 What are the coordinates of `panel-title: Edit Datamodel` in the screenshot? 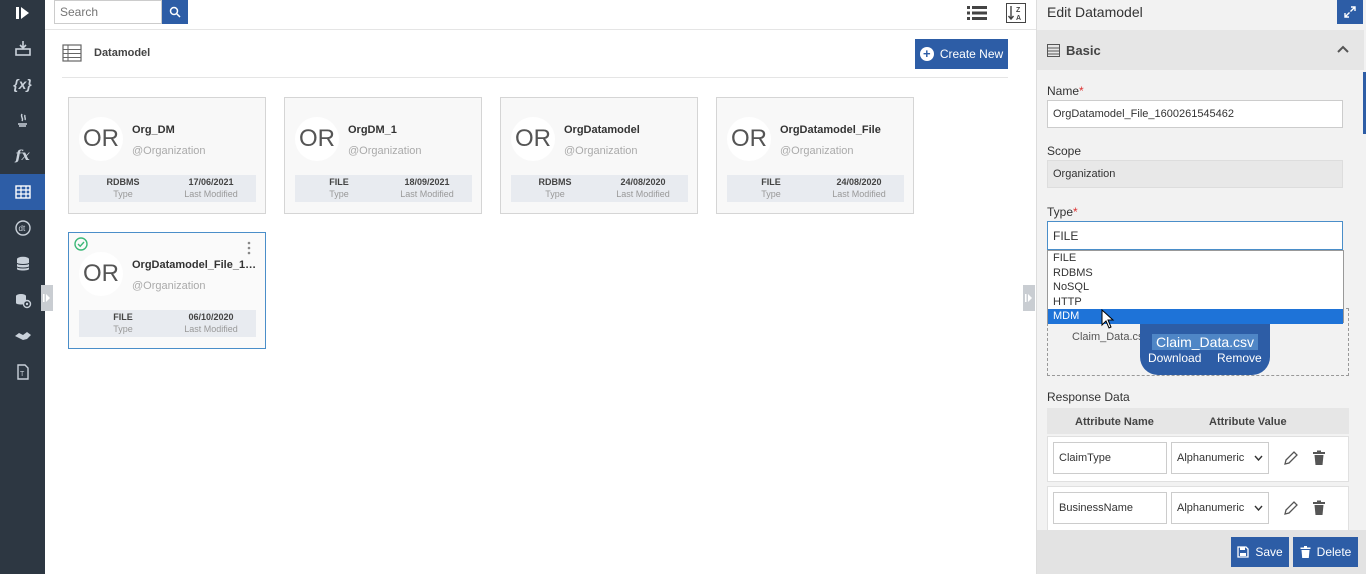 It's located at (1095, 12).